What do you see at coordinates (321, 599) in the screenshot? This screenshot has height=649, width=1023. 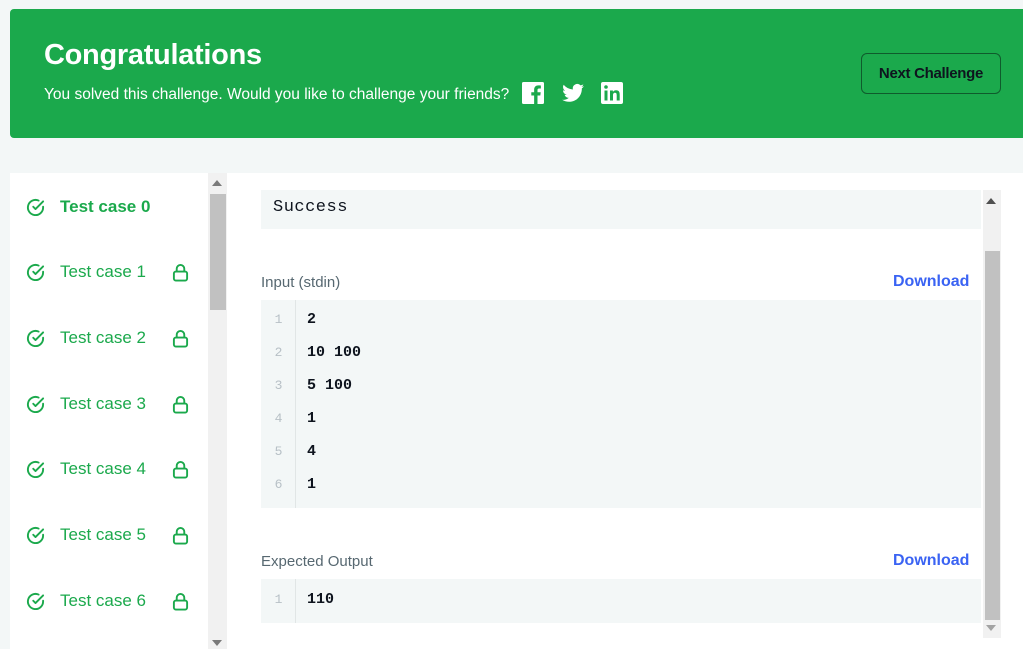 I see `line-text: 110` at bounding box center [321, 599].